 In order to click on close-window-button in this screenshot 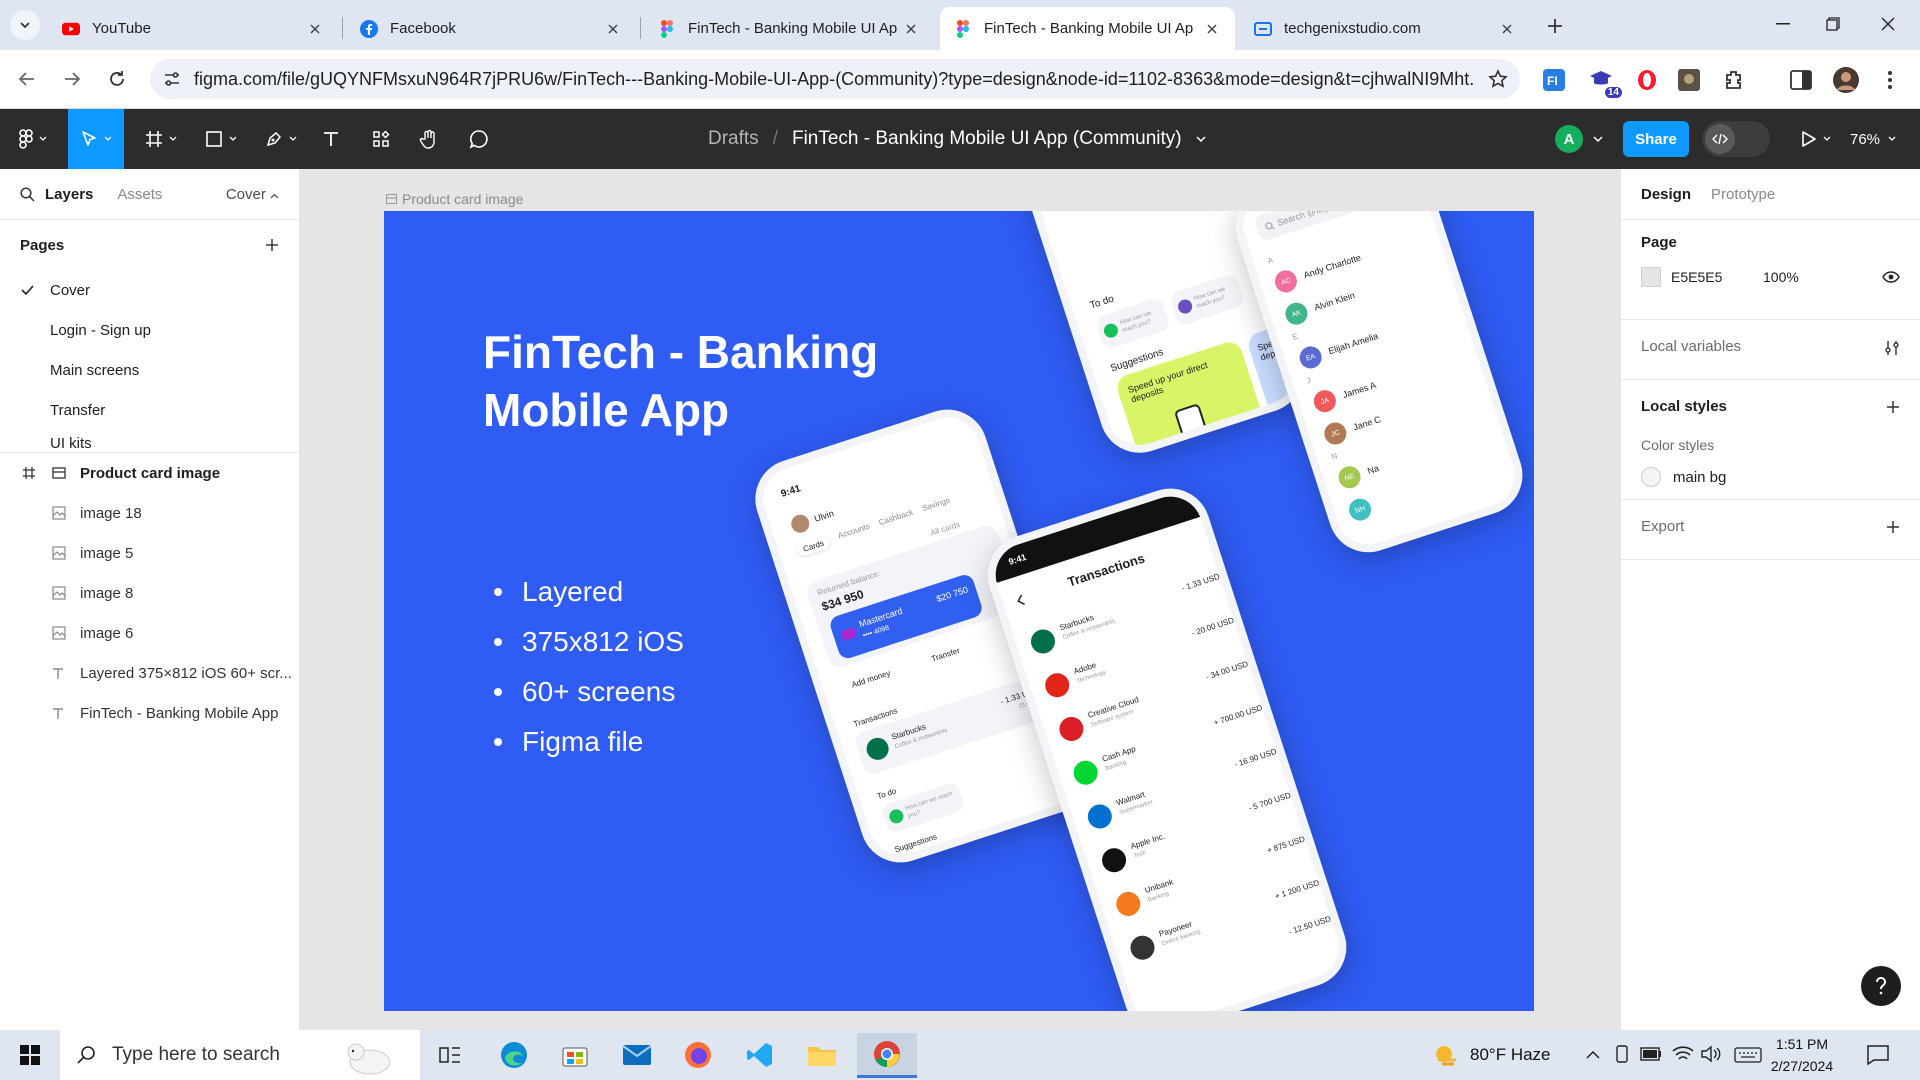, I will do `click(1888, 24)`.